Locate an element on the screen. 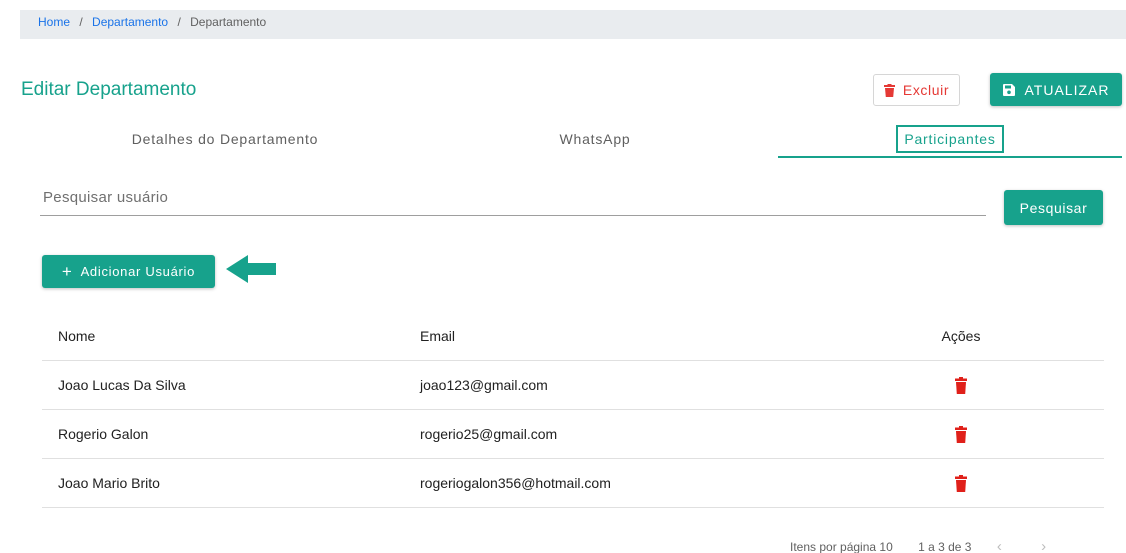 This screenshot has height=553, width=1126. delete-button: Excluir is located at coordinates (916, 90).